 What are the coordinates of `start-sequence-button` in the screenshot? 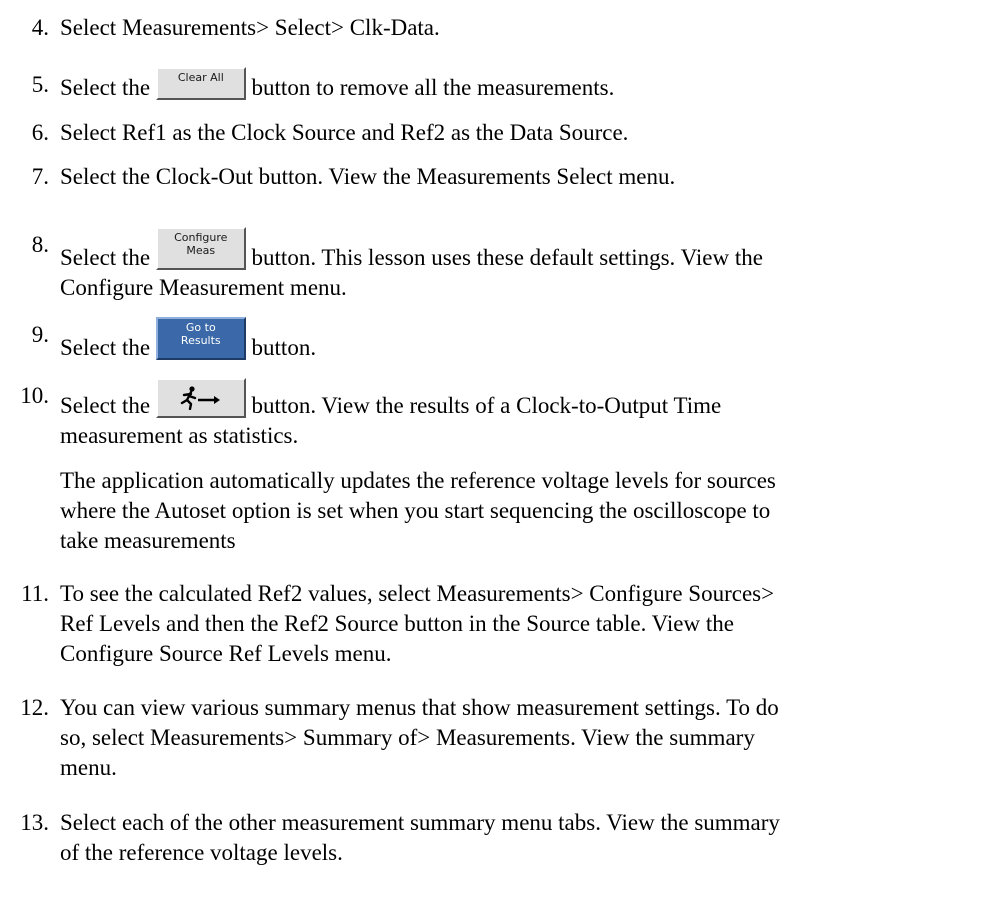 It's located at (200, 398).